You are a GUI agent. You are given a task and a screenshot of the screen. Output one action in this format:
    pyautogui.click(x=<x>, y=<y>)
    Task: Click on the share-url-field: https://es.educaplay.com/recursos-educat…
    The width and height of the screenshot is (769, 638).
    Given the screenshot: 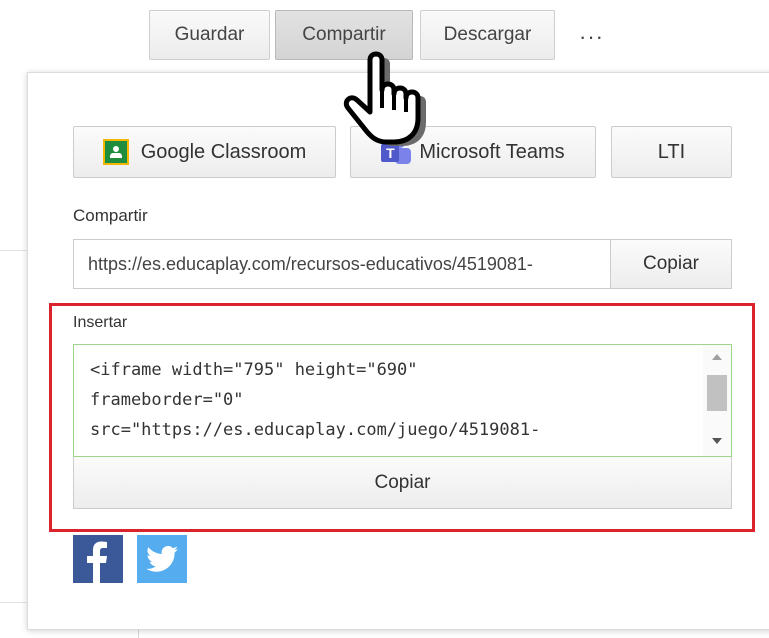 What is the action you would take?
    pyautogui.click(x=342, y=264)
    